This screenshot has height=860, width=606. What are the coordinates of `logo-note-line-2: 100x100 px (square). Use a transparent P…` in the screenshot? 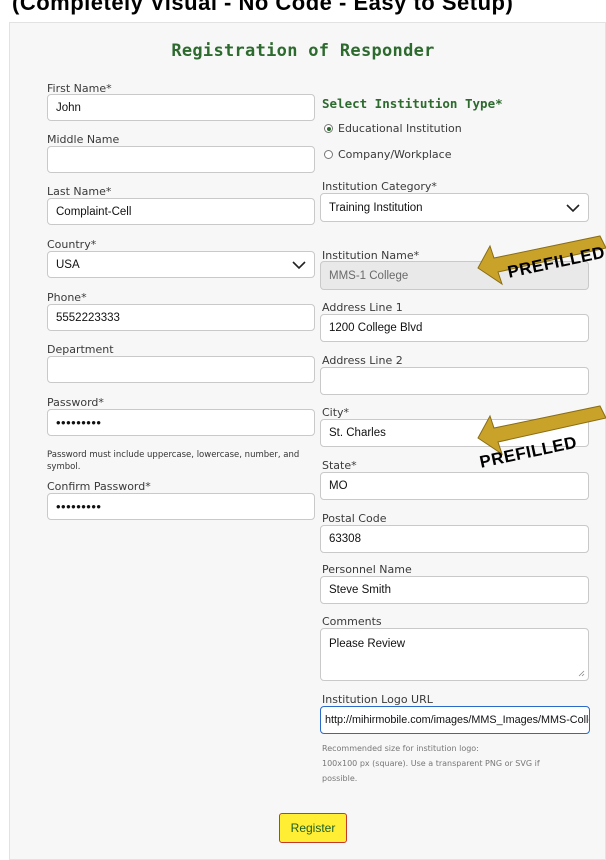 It's located at (431, 763).